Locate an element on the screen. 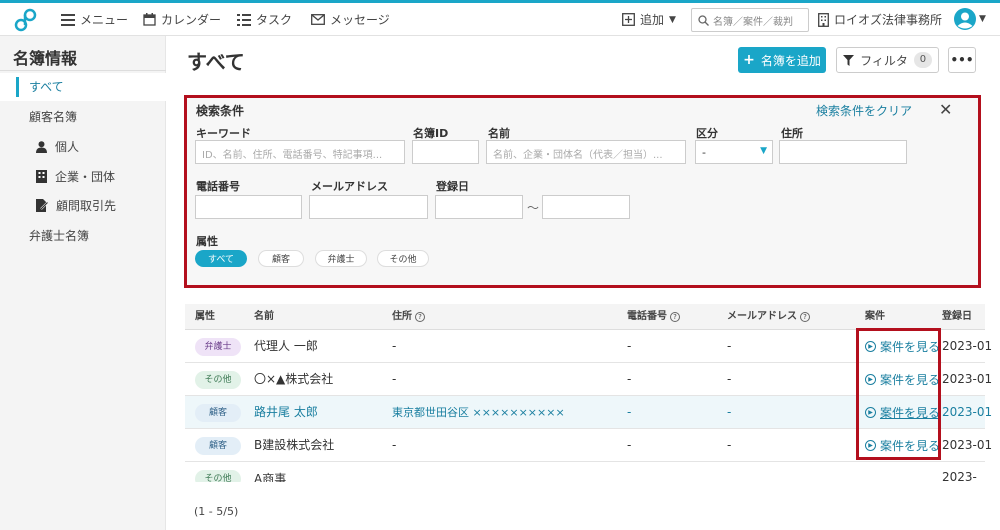  attr-chip-other: その他 is located at coordinates (403, 258).